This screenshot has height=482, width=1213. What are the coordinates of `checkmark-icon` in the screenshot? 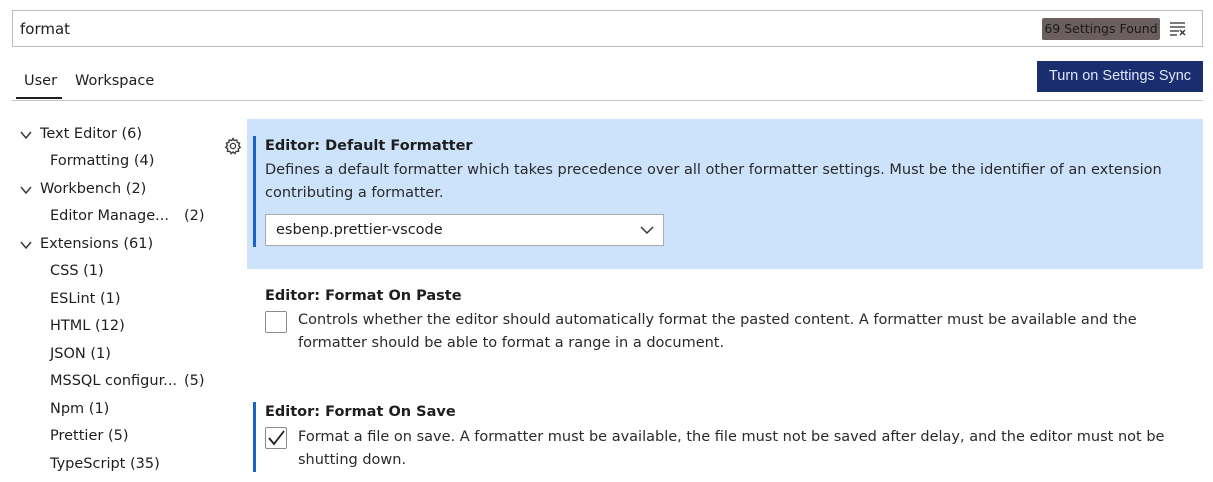 It's located at (276, 438).